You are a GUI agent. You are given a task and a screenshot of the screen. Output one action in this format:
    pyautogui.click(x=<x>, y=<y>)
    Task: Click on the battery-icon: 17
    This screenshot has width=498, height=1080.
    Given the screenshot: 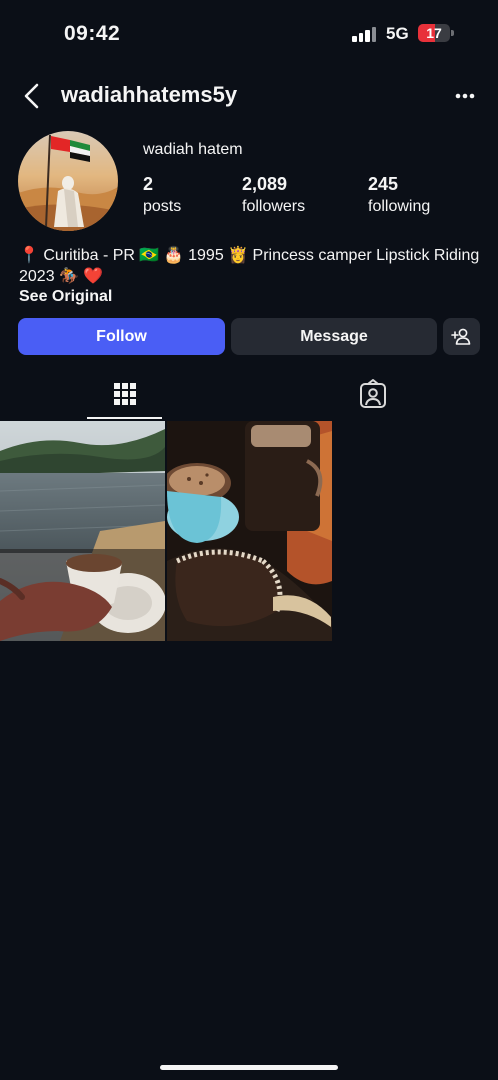 What is the action you would take?
    pyautogui.click(x=434, y=33)
    